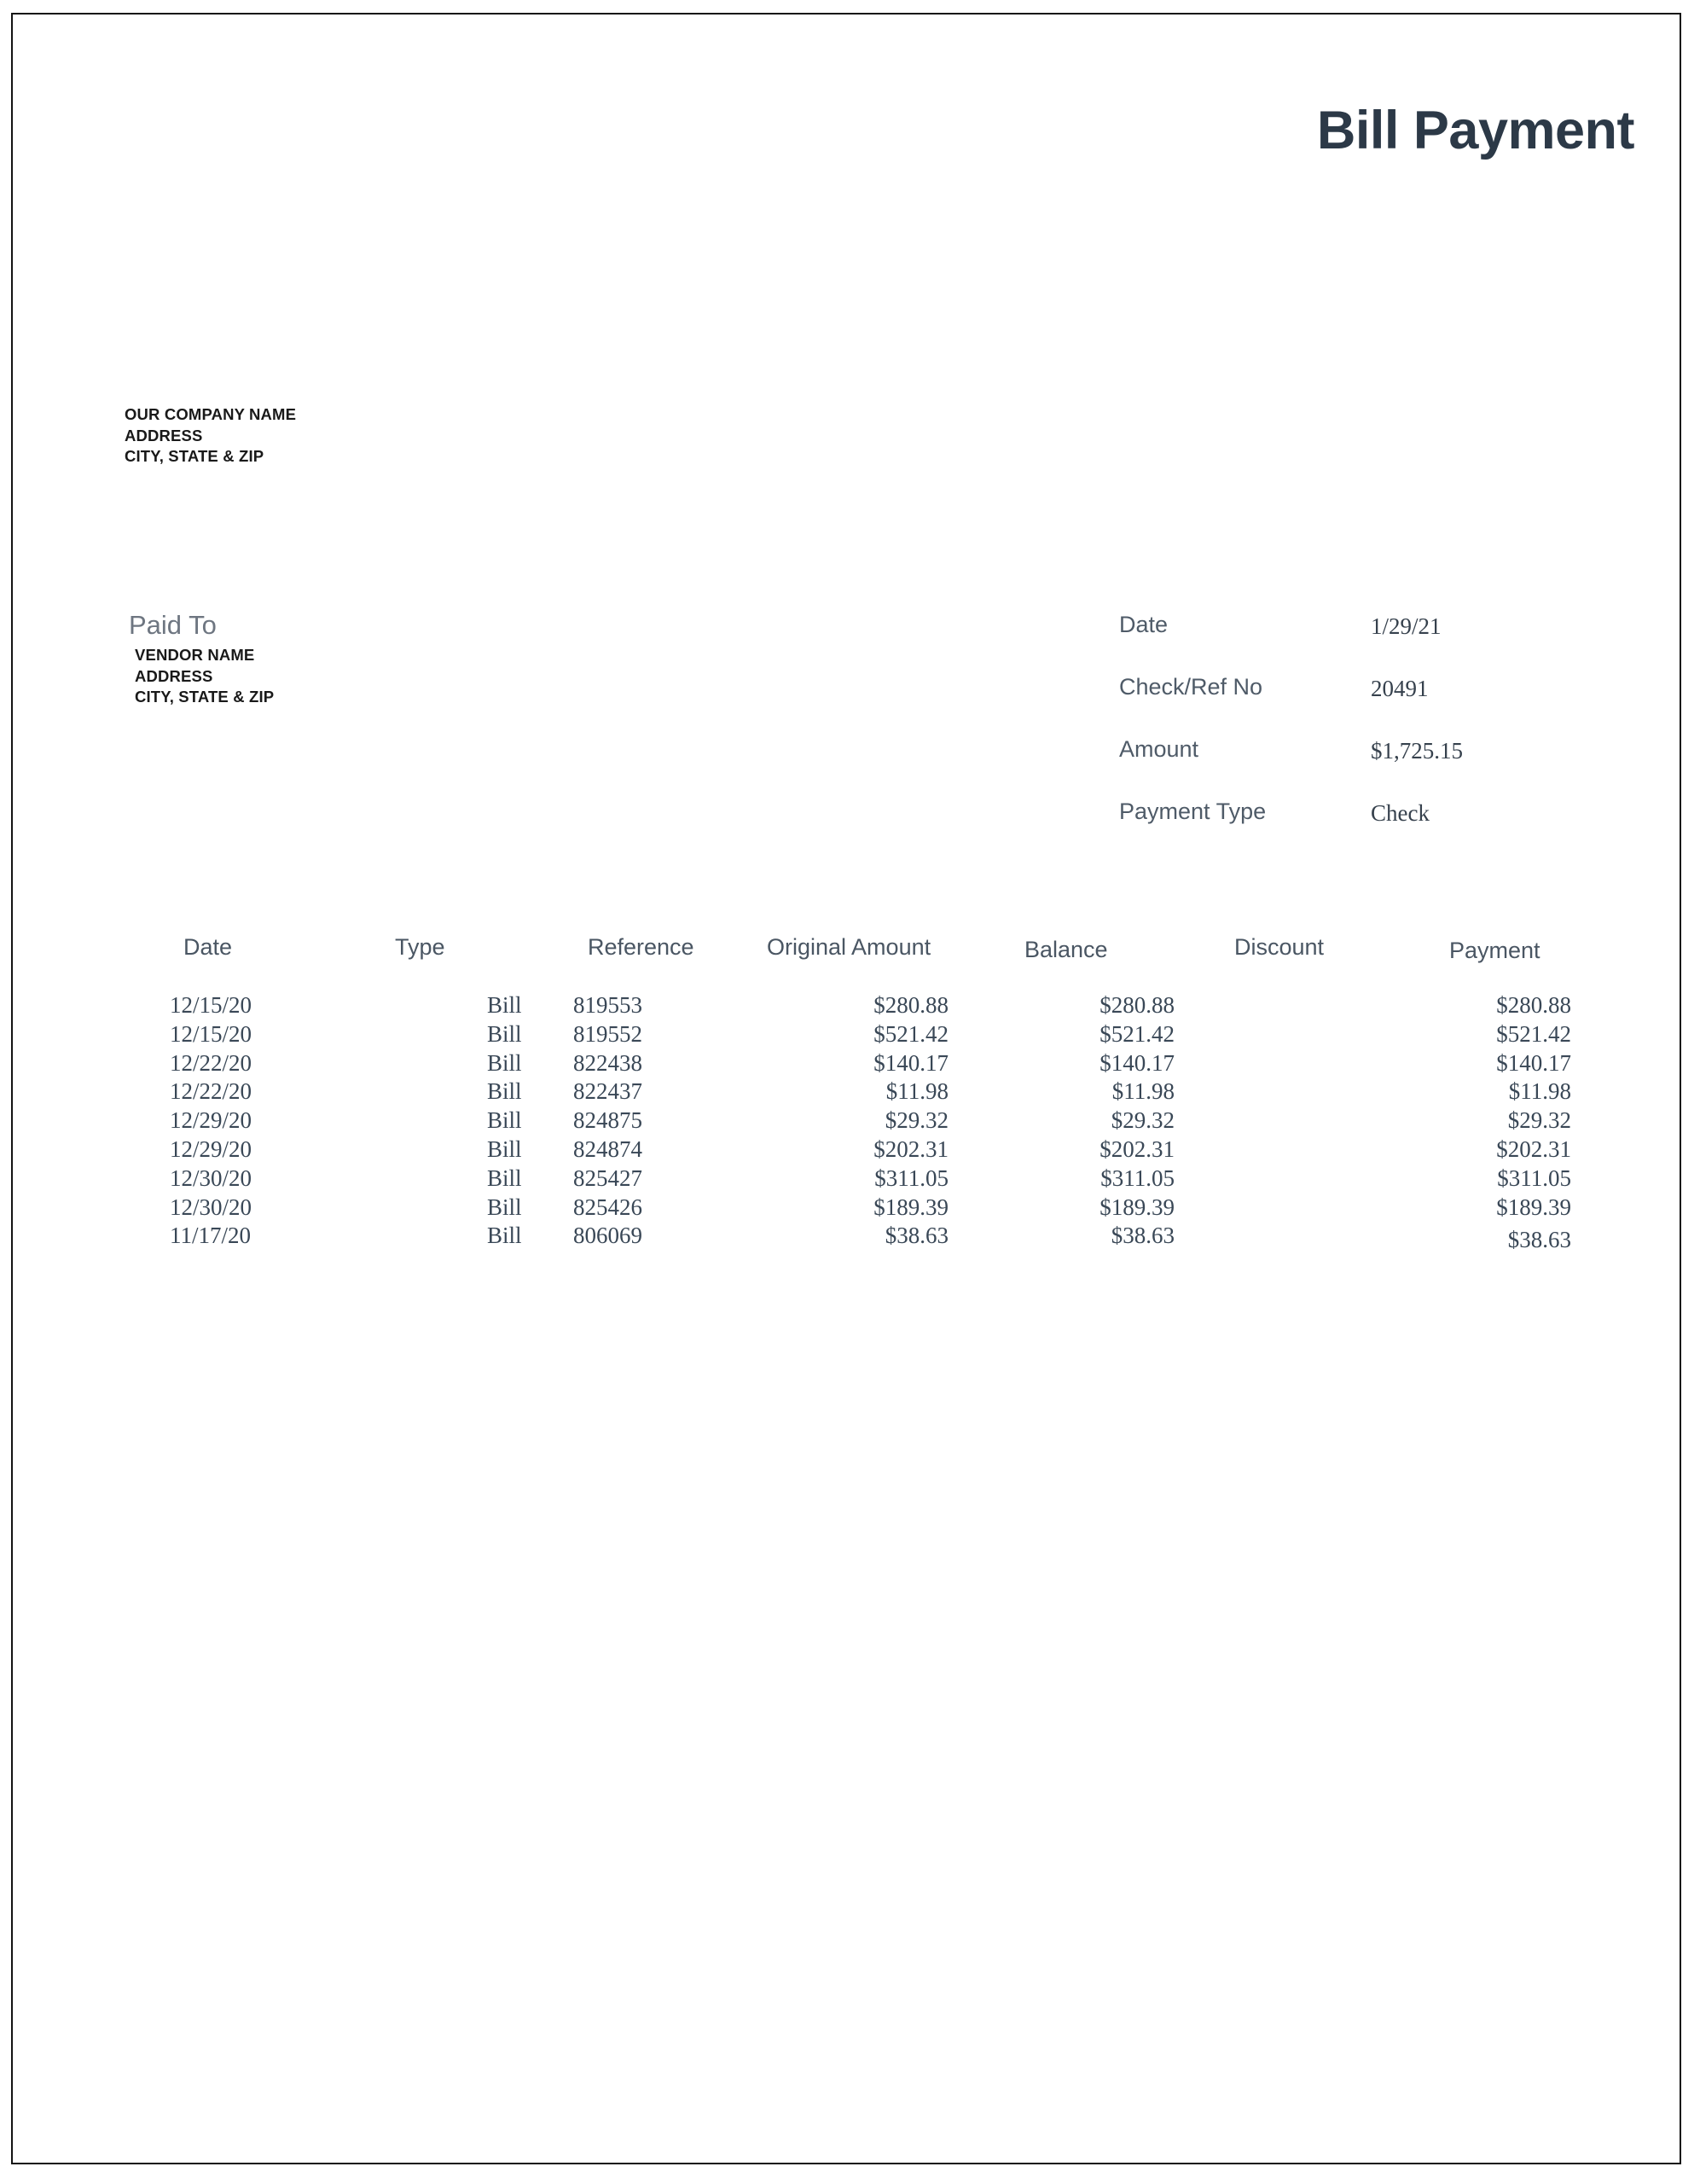  Describe the element at coordinates (420, 947) in the screenshot. I see `column-header-type: Type` at that location.